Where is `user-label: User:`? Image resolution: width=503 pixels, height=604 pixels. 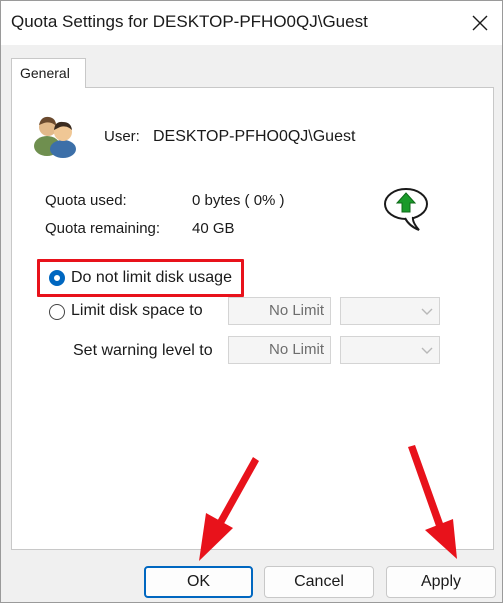
user-label: User: is located at coordinates (122, 136).